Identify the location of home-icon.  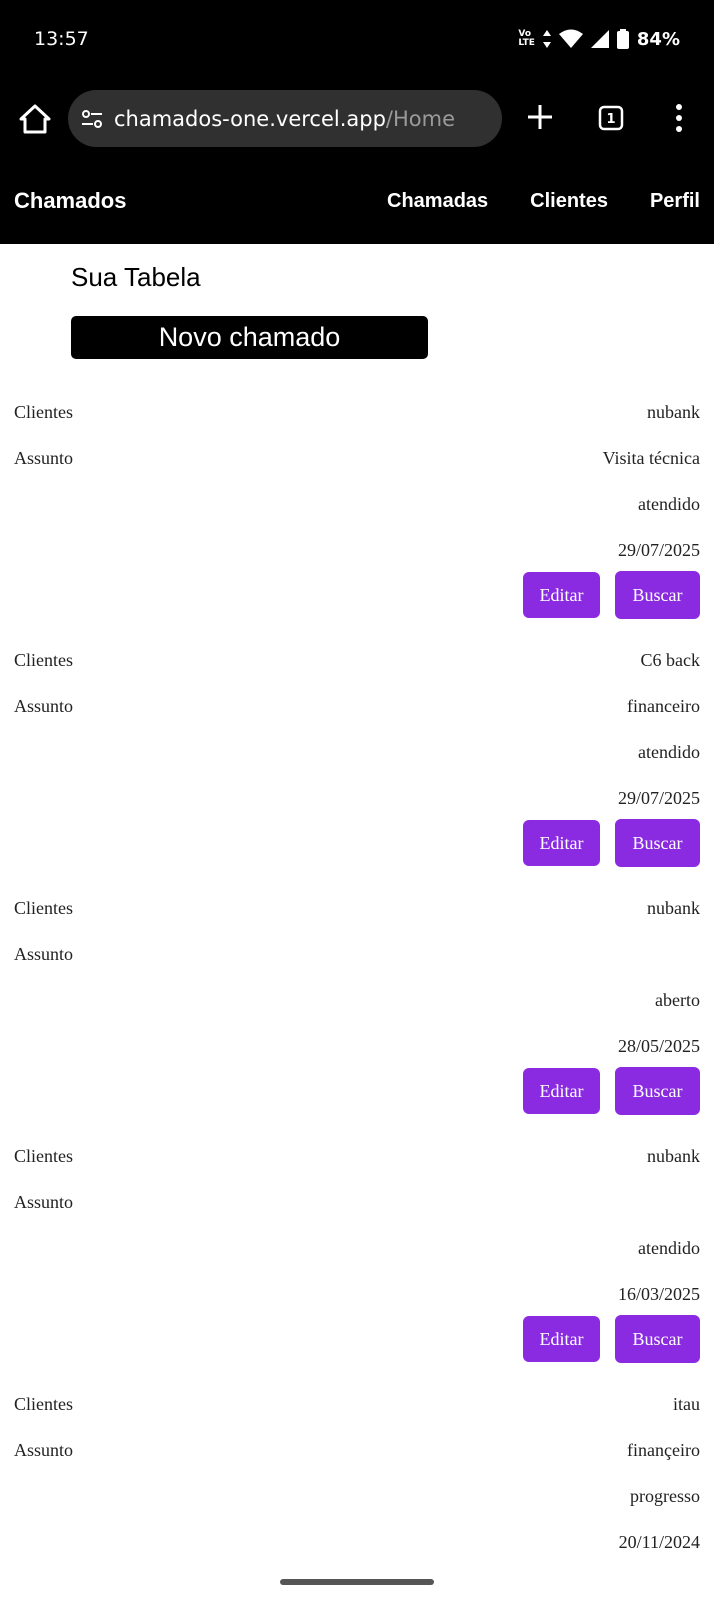
(35, 119).